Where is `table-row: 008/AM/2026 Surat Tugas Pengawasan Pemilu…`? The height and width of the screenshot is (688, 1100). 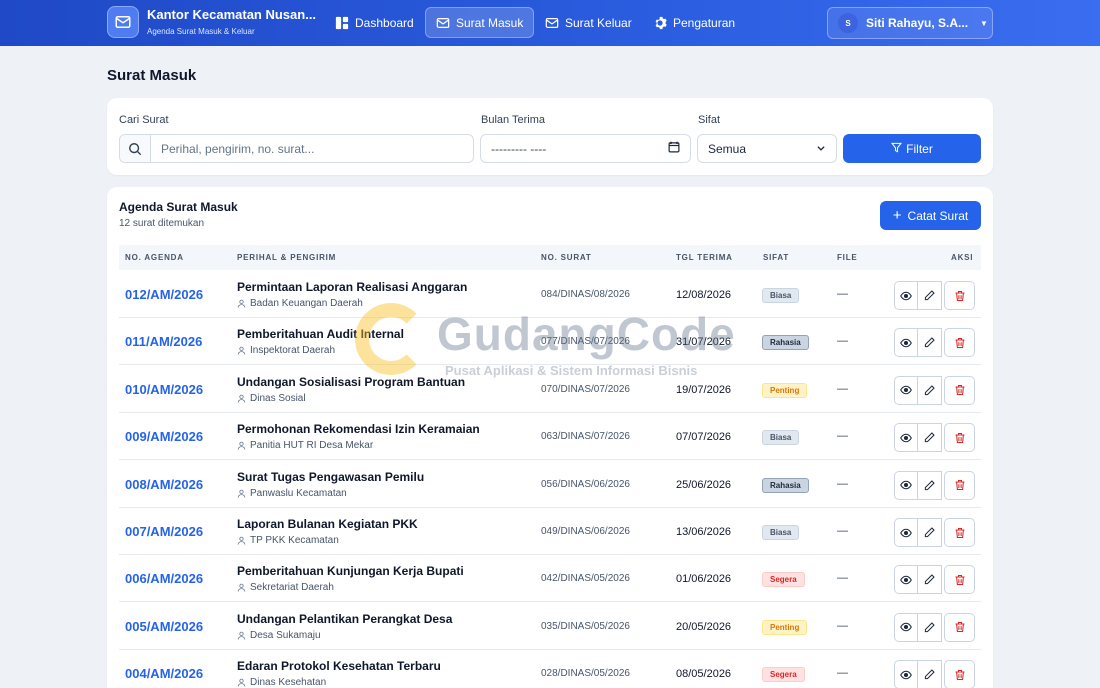
table-row: 008/AM/2026 Surat Tugas Pengawasan Pemilu… is located at coordinates (550, 484).